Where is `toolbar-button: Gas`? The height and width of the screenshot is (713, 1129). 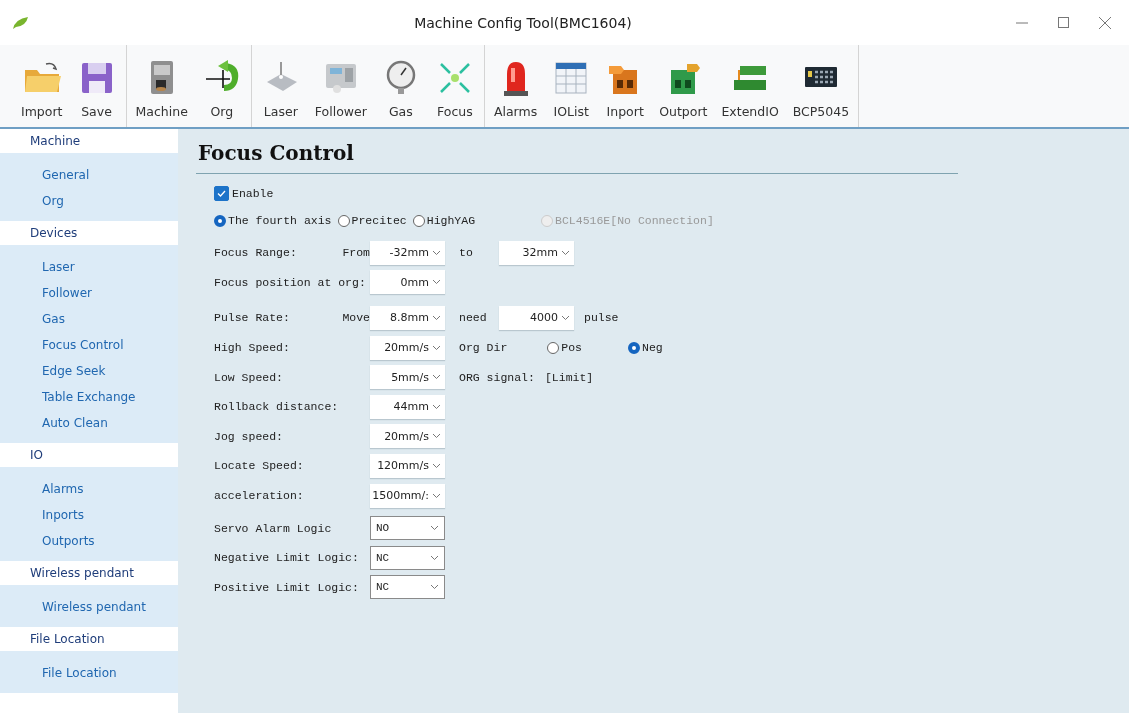
toolbar-button: Gas is located at coordinates (400, 86).